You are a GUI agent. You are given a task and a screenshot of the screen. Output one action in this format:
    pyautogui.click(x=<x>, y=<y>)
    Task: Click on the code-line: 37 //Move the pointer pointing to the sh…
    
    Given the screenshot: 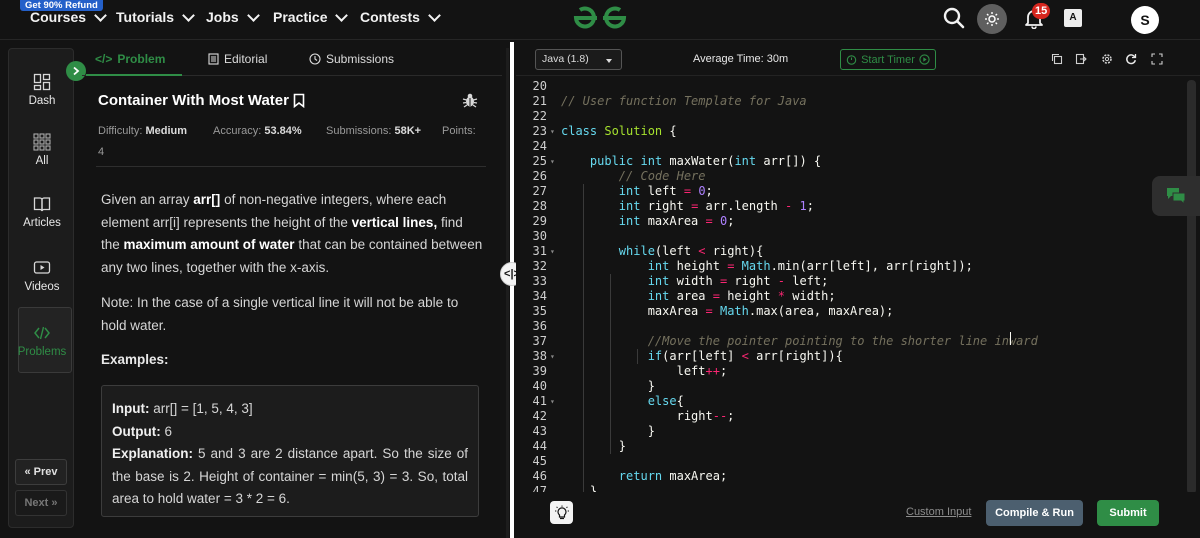 What is the action you would take?
    pyautogui.click(x=851, y=341)
    